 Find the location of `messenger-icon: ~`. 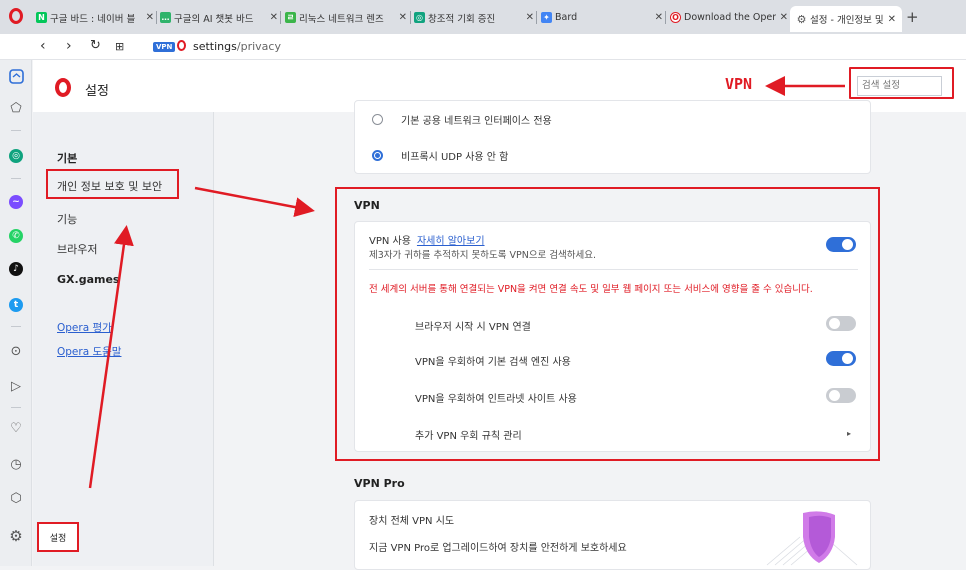

messenger-icon: ~ is located at coordinates (16, 202).